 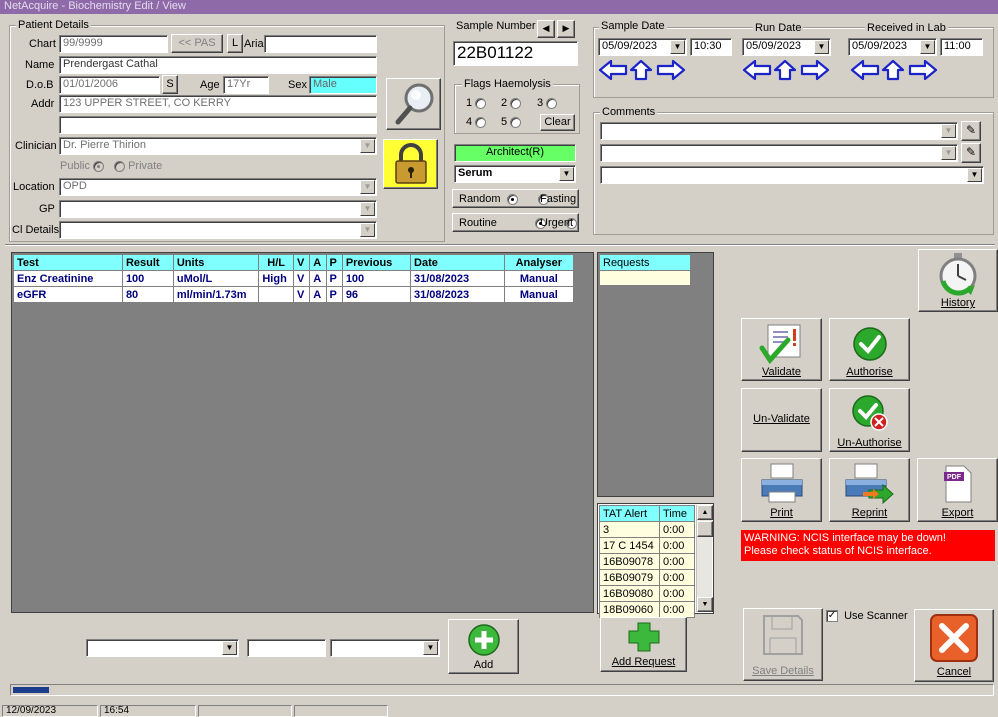 I want to click on flag-5-radio, so click(x=516, y=122).